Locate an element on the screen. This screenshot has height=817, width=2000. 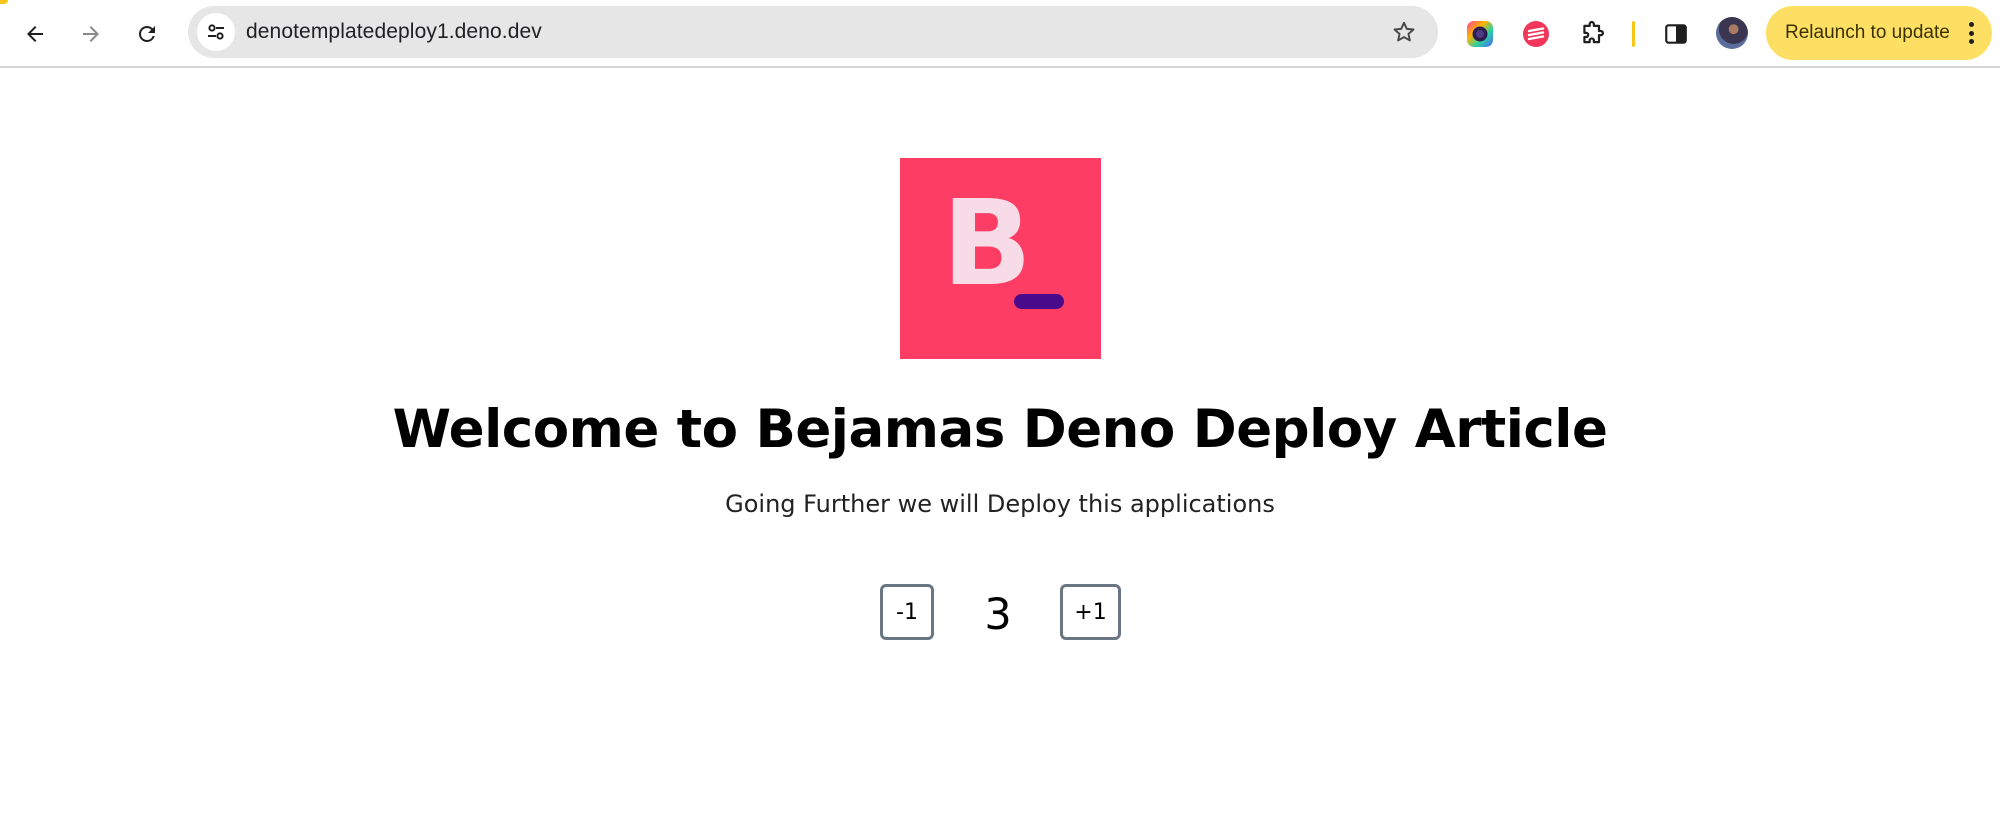
url-text: denotemplatedeploy1.deno.dev is located at coordinates (394, 32).